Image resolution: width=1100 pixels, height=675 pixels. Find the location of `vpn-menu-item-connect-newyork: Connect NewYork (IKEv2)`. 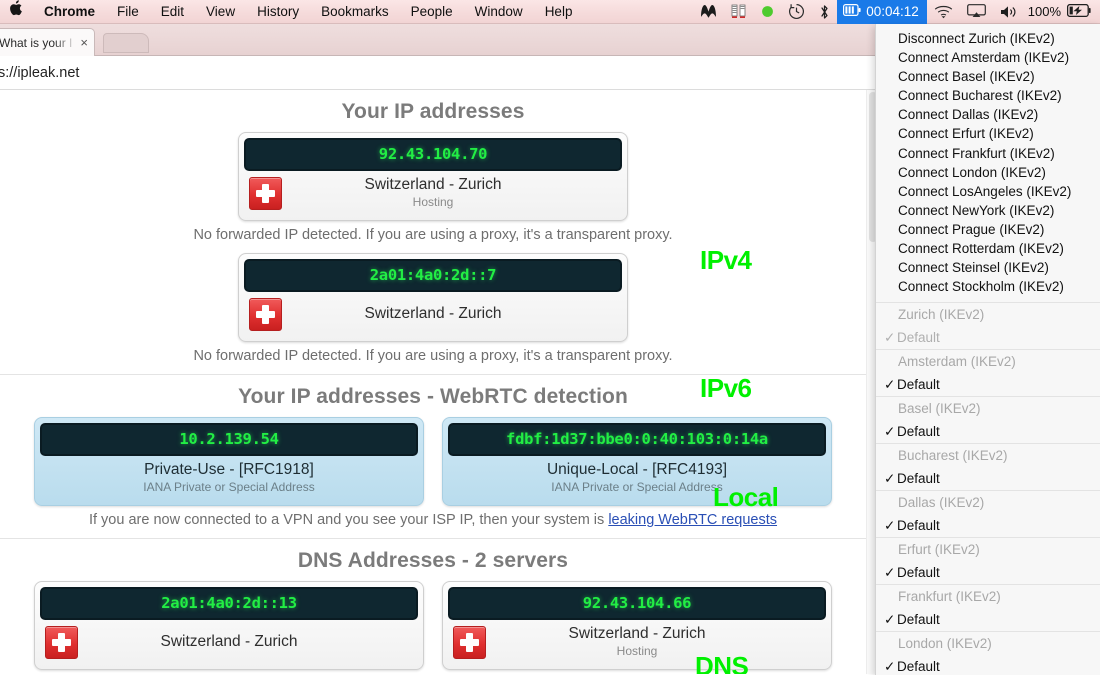

vpn-menu-item-connect-newyork: Connect NewYork (IKEv2) is located at coordinates (988, 210).